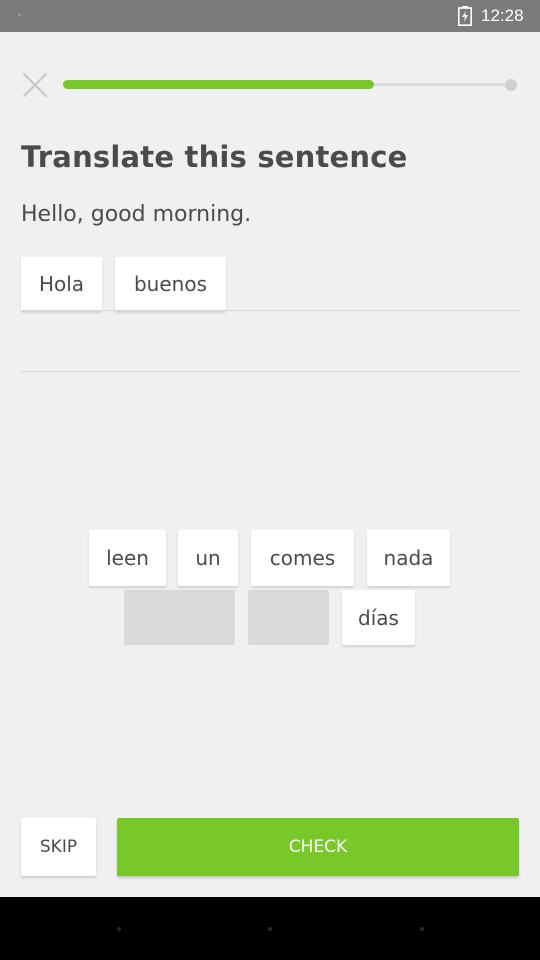 The width and height of the screenshot is (540, 960). Describe the element at coordinates (19, 14) in the screenshot. I see `notification-dot` at that location.